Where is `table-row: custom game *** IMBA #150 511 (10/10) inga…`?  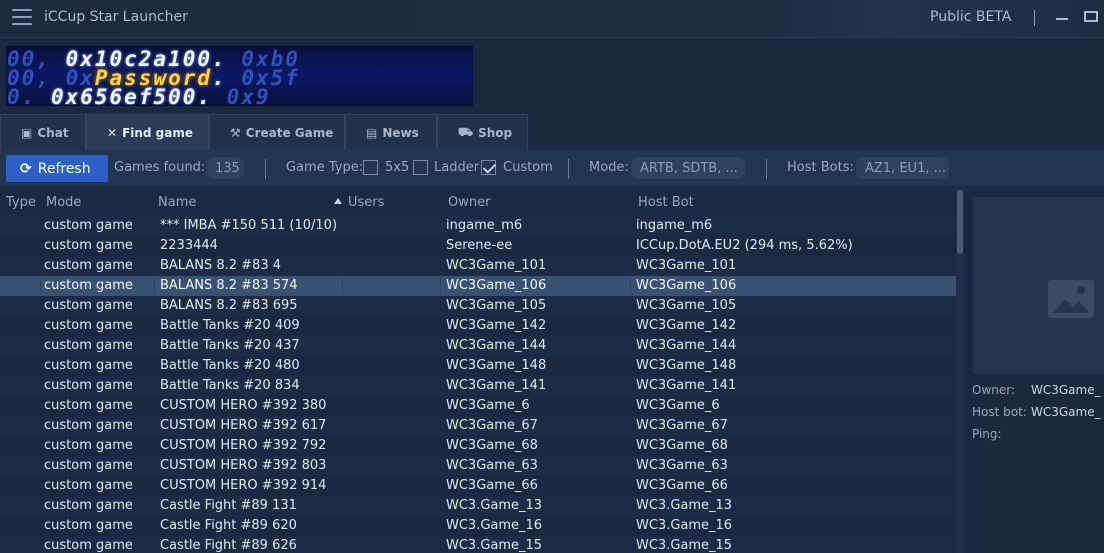 table-row: custom game *** IMBA #150 511 (10/10) inga… is located at coordinates (478, 226).